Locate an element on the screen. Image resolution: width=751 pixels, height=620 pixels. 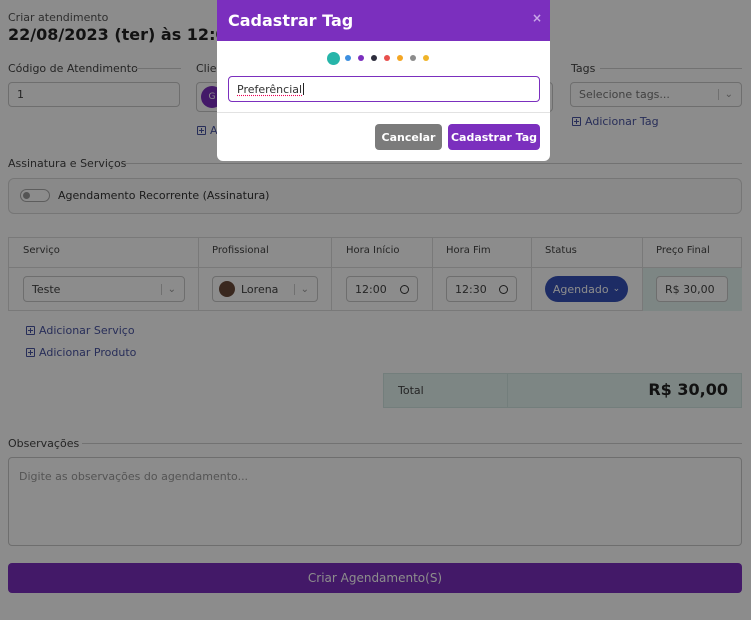
tag-name-value: Preferêncial is located at coordinates (270, 89).